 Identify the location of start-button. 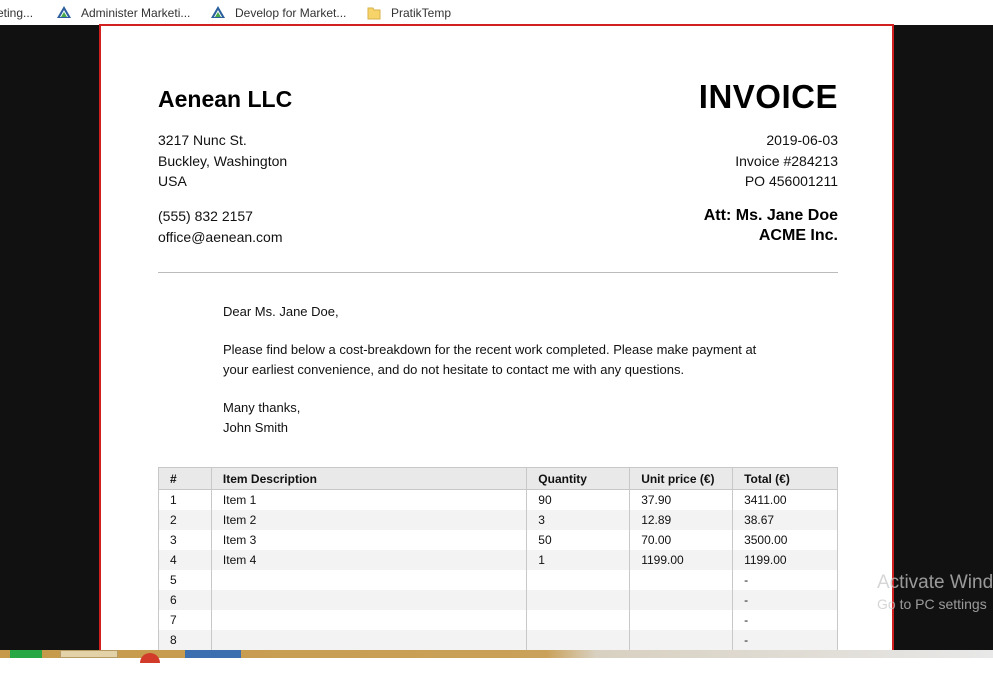
(26, 654).